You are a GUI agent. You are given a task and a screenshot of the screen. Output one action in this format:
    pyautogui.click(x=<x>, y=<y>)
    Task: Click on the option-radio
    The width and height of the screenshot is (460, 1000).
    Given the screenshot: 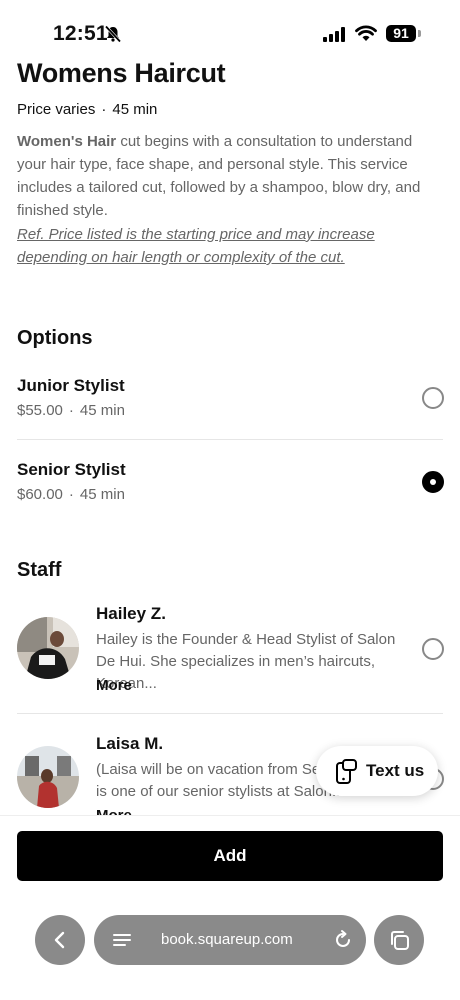 What is the action you would take?
    pyautogui.click(x=433, y=398)
    